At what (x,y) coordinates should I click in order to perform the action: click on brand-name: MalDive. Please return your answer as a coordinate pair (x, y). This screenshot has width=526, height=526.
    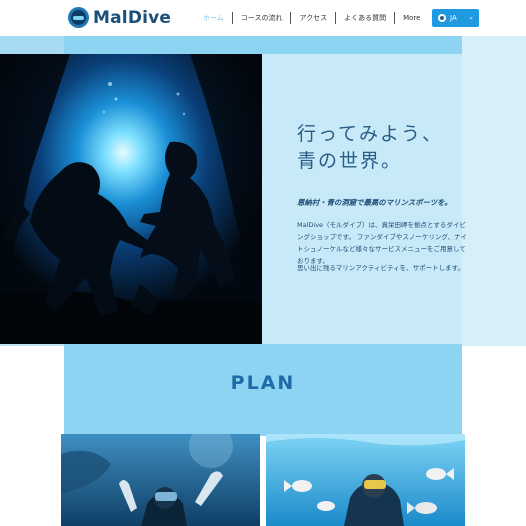
    Looking at the image, I should click on (132, 17).